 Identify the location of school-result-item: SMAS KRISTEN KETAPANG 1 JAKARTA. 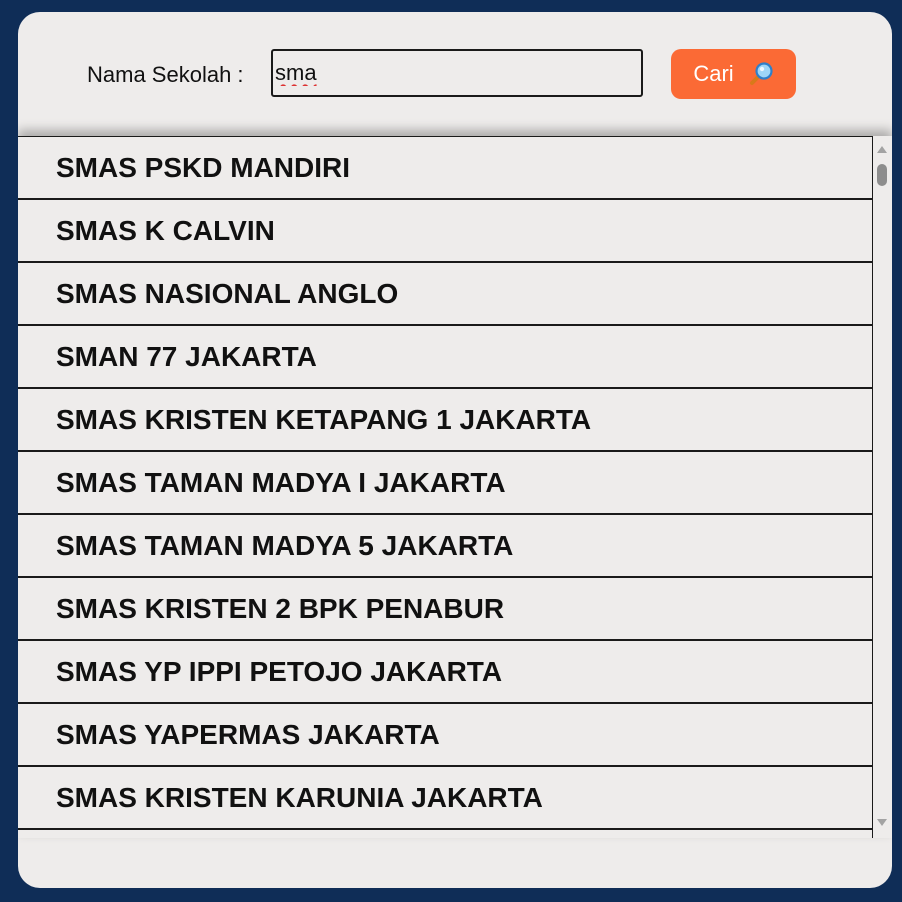
(445, 420).